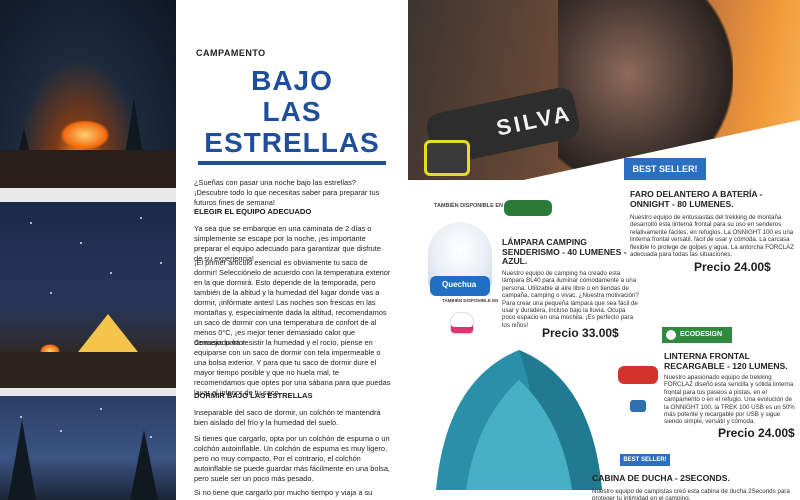 The height and width of the screenshot is (500, 800). What do you see at coordinates (88, 295) in the screenshot?
I see `tent-night-photo` at bounding box center [88, 295].